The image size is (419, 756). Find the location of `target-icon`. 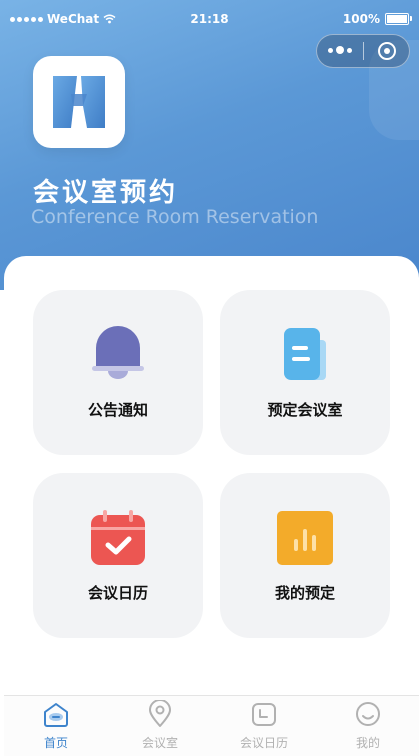

target-icon is located at coordinates (386, 51).